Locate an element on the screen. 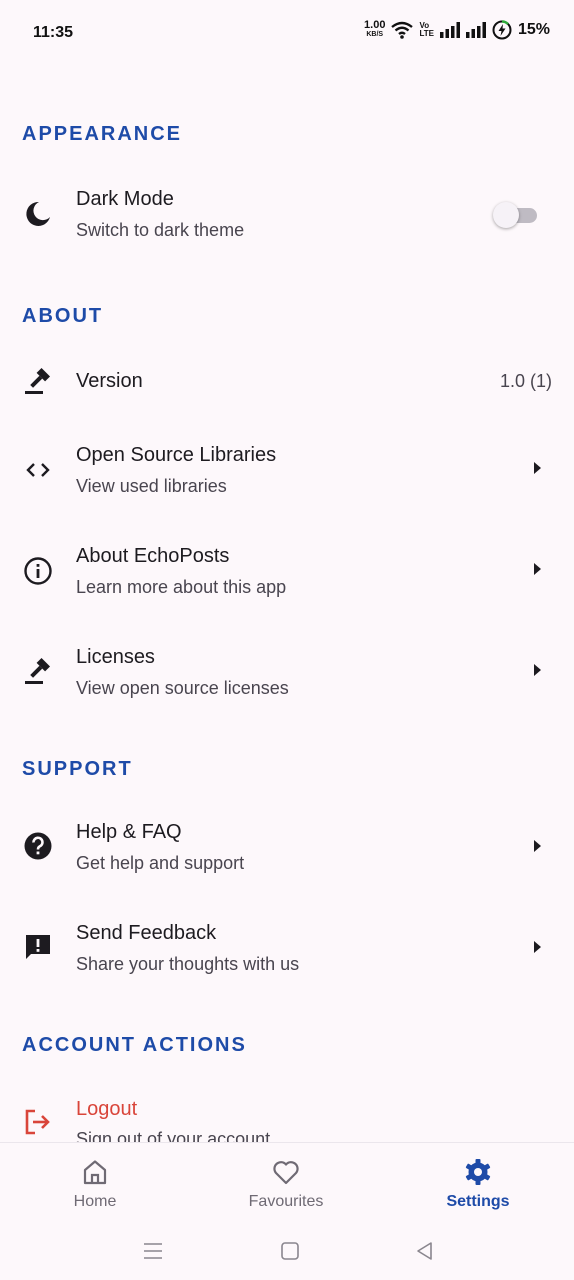  feedback-title: Send Feedback is located at coordinates (146, 933).